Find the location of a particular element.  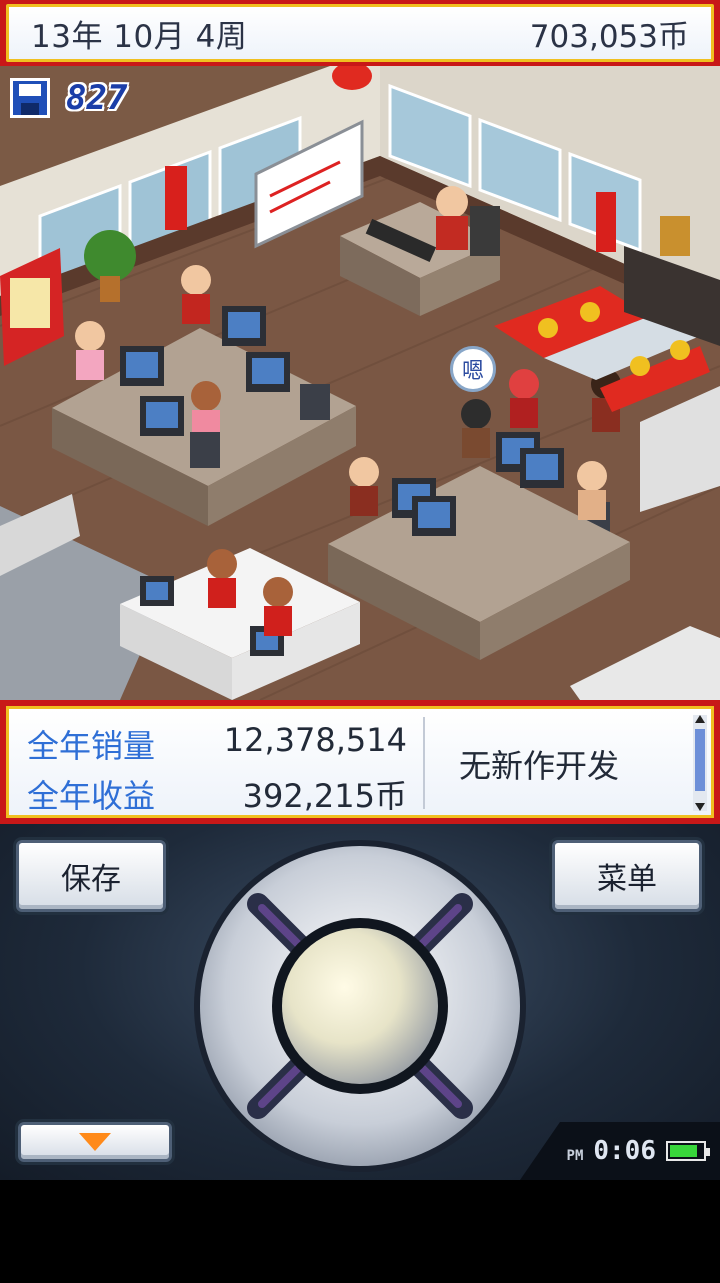

info-panel: 全年销量 12,378,514 全年收益 392,215币 无新作开发 is located at coordinates (360, 762).